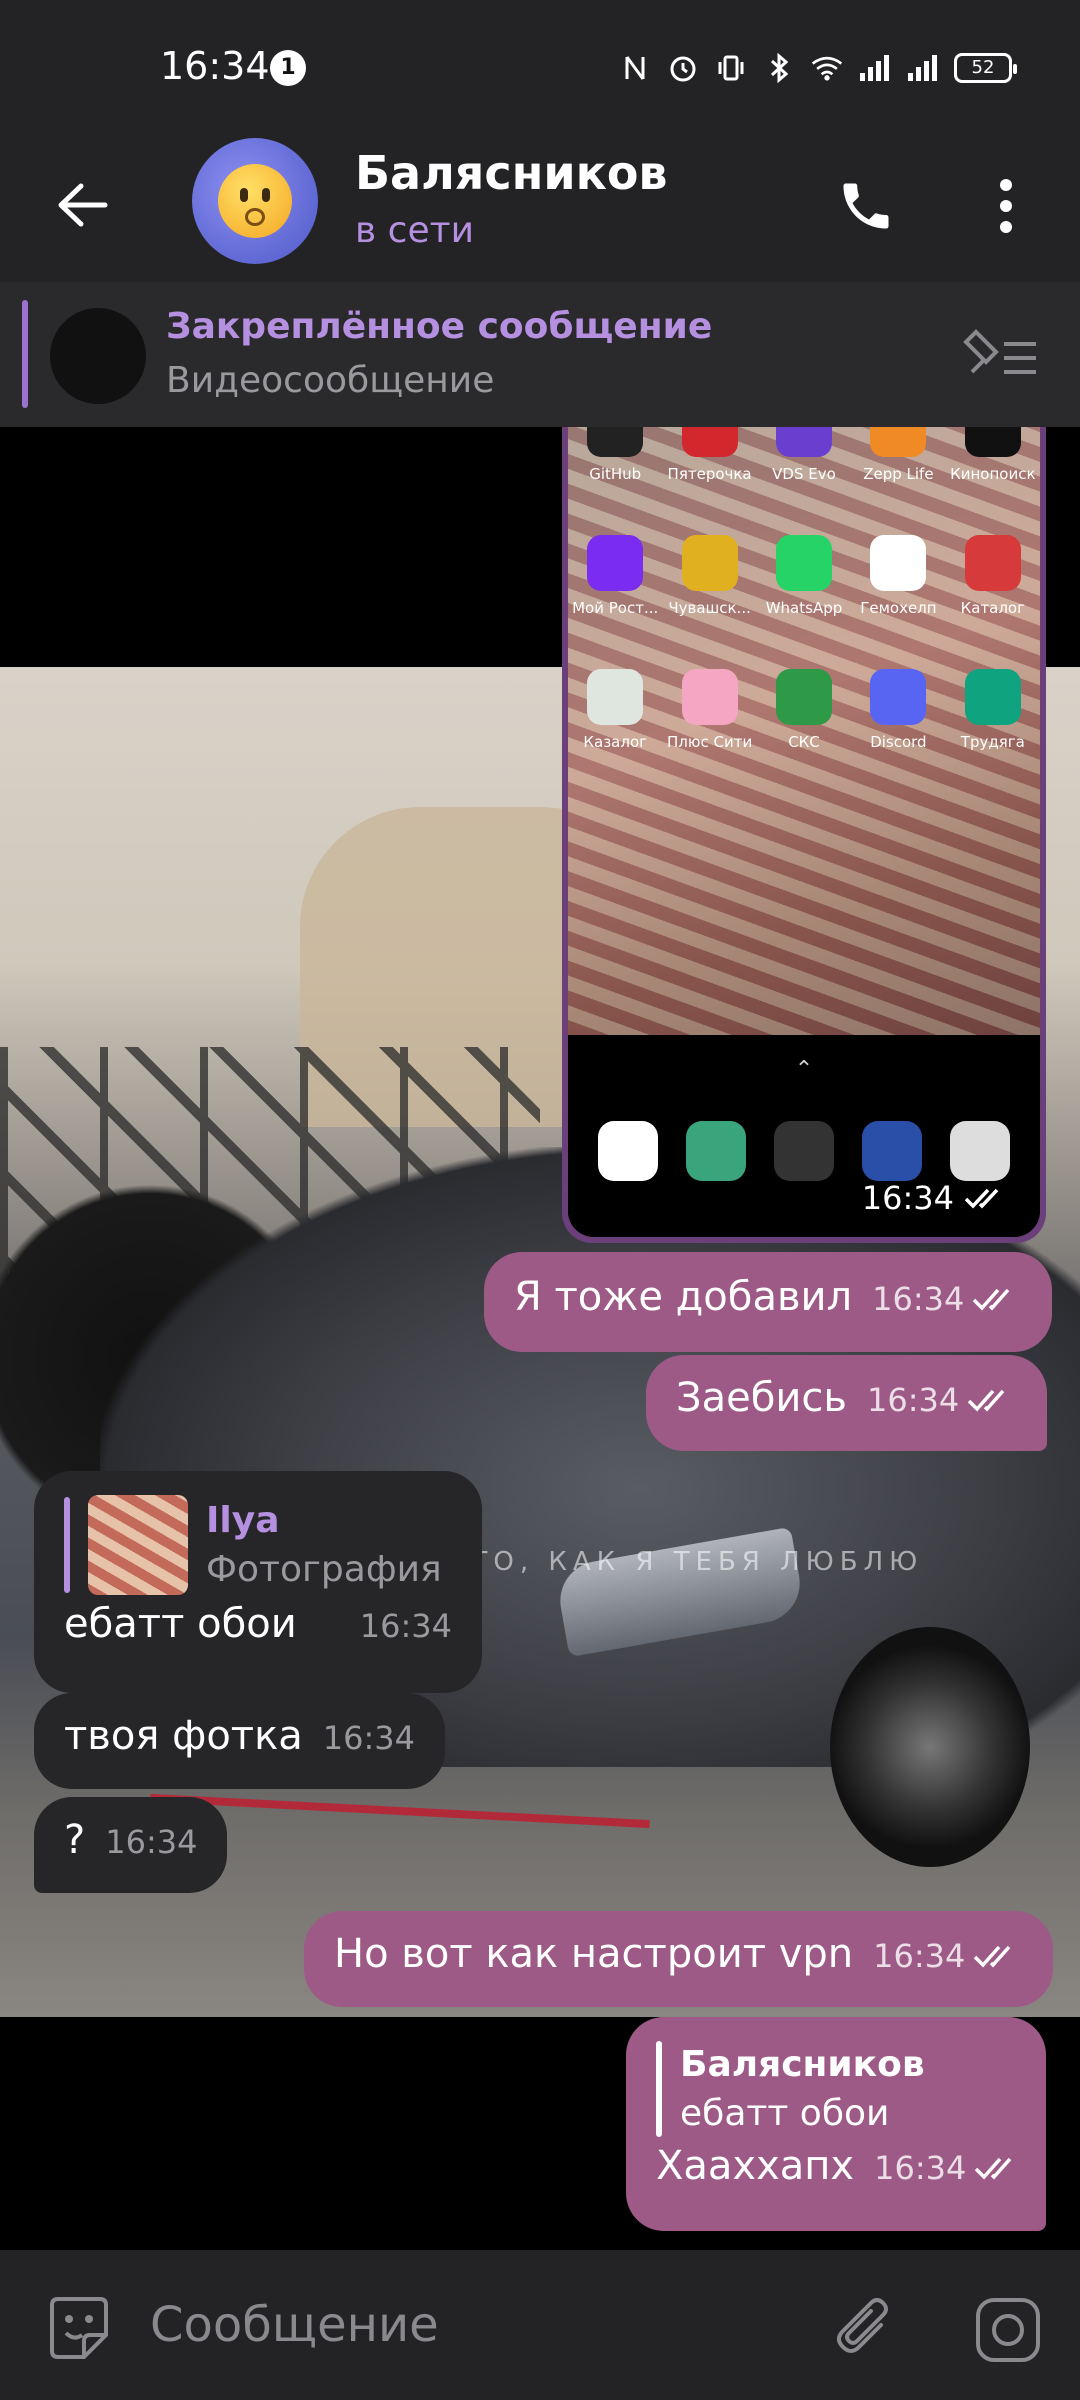  I want to click on sticker-button, so click(79, 2330).